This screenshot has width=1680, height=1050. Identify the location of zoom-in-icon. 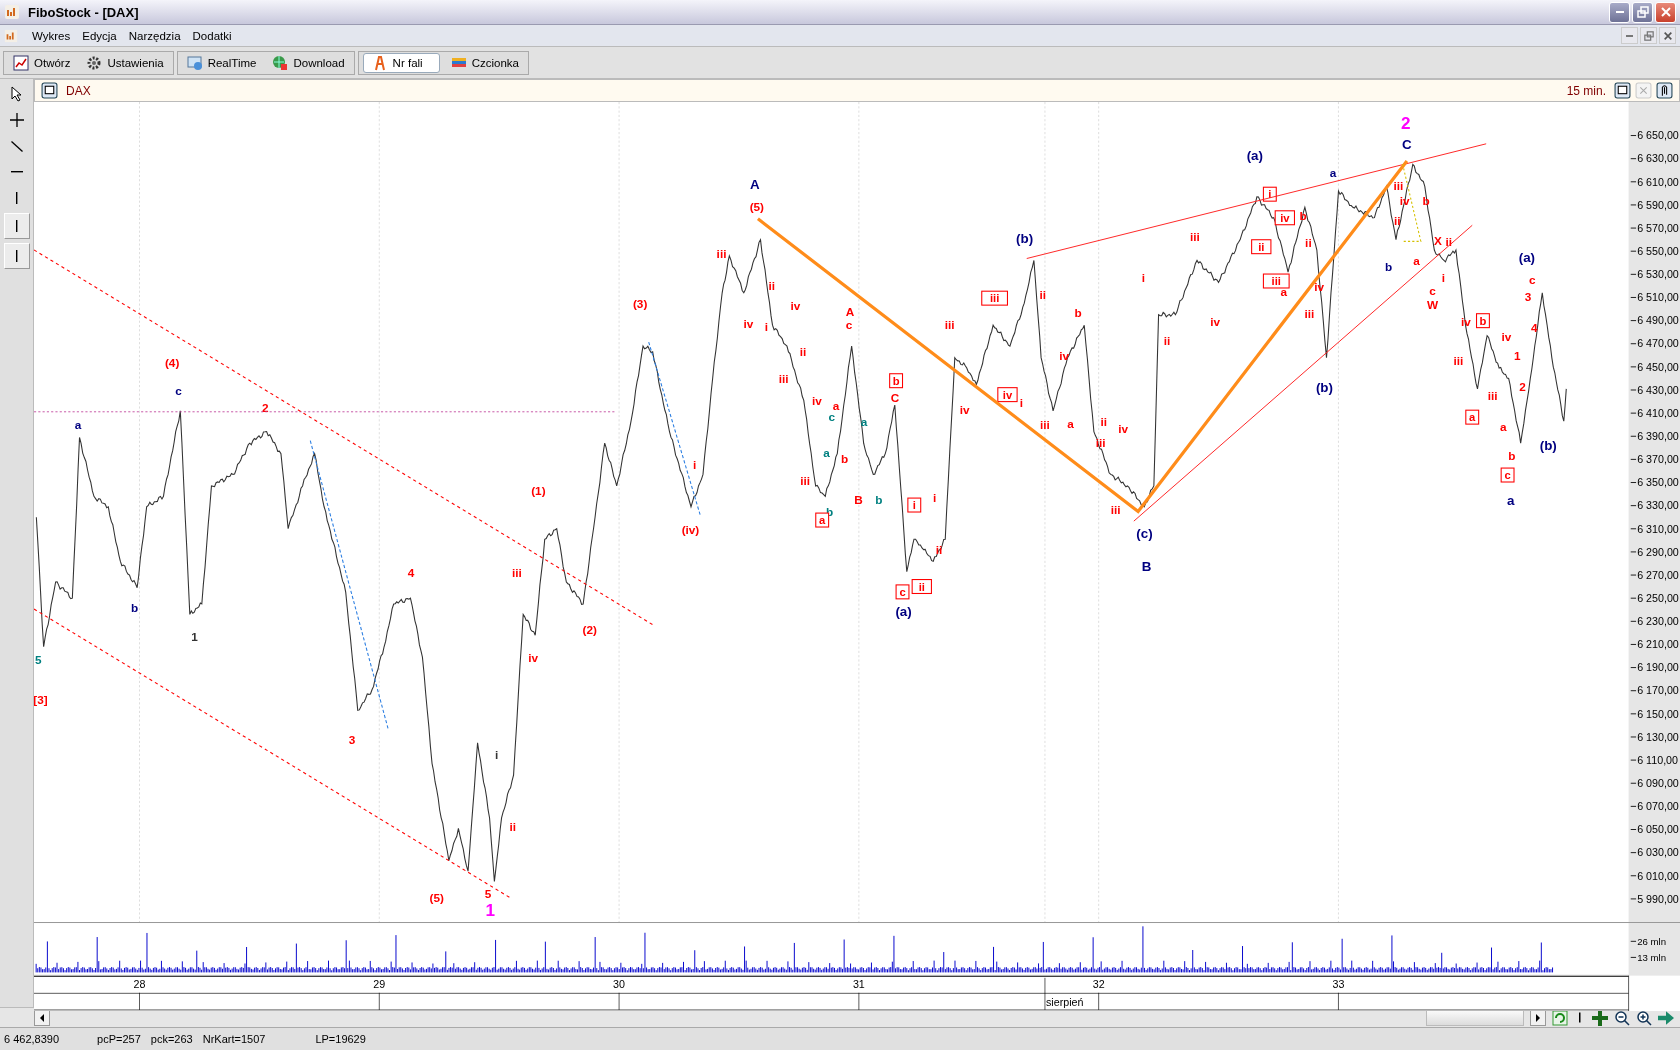
(1644, 1017).